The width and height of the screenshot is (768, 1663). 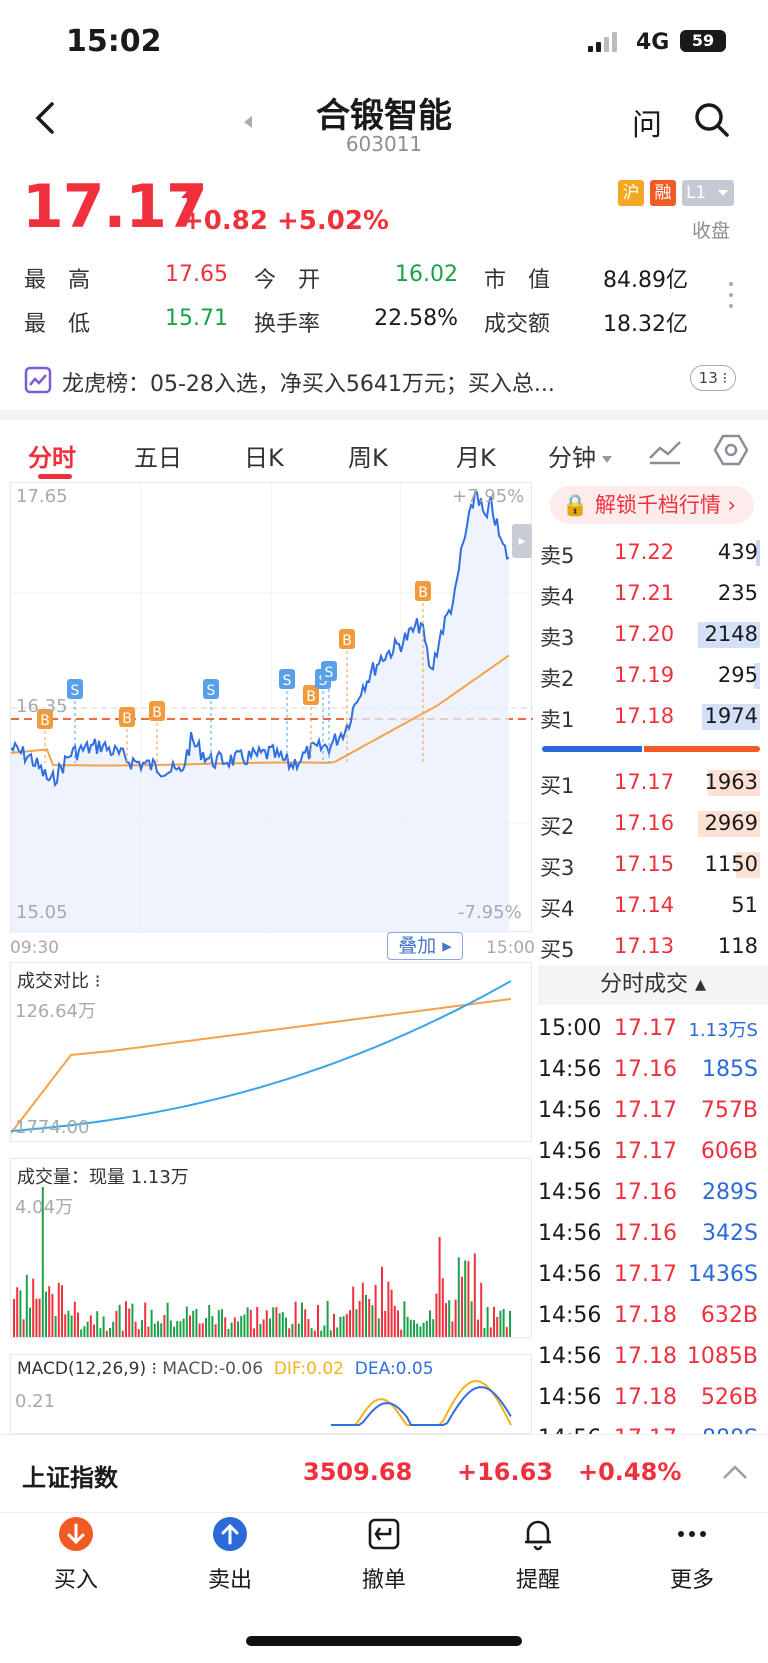 I want to click on ask3-volume: 2148, so click(x=731, y=634).